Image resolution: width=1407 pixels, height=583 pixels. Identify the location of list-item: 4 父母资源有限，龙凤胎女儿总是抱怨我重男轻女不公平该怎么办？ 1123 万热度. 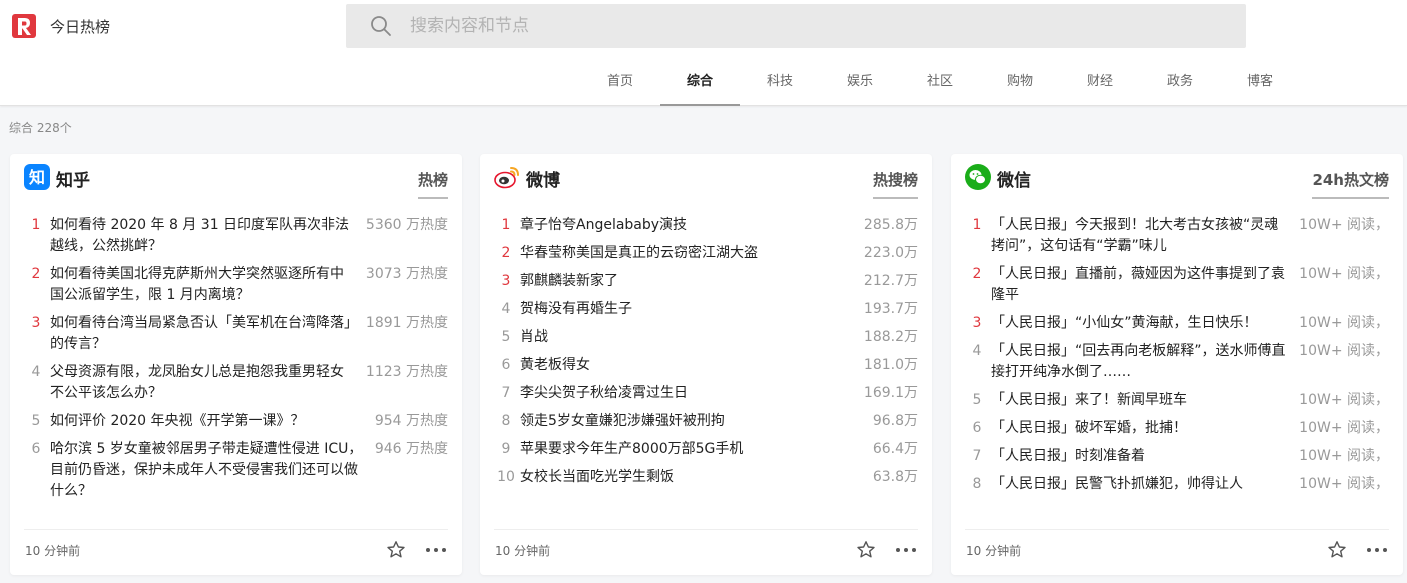
(236, 383).